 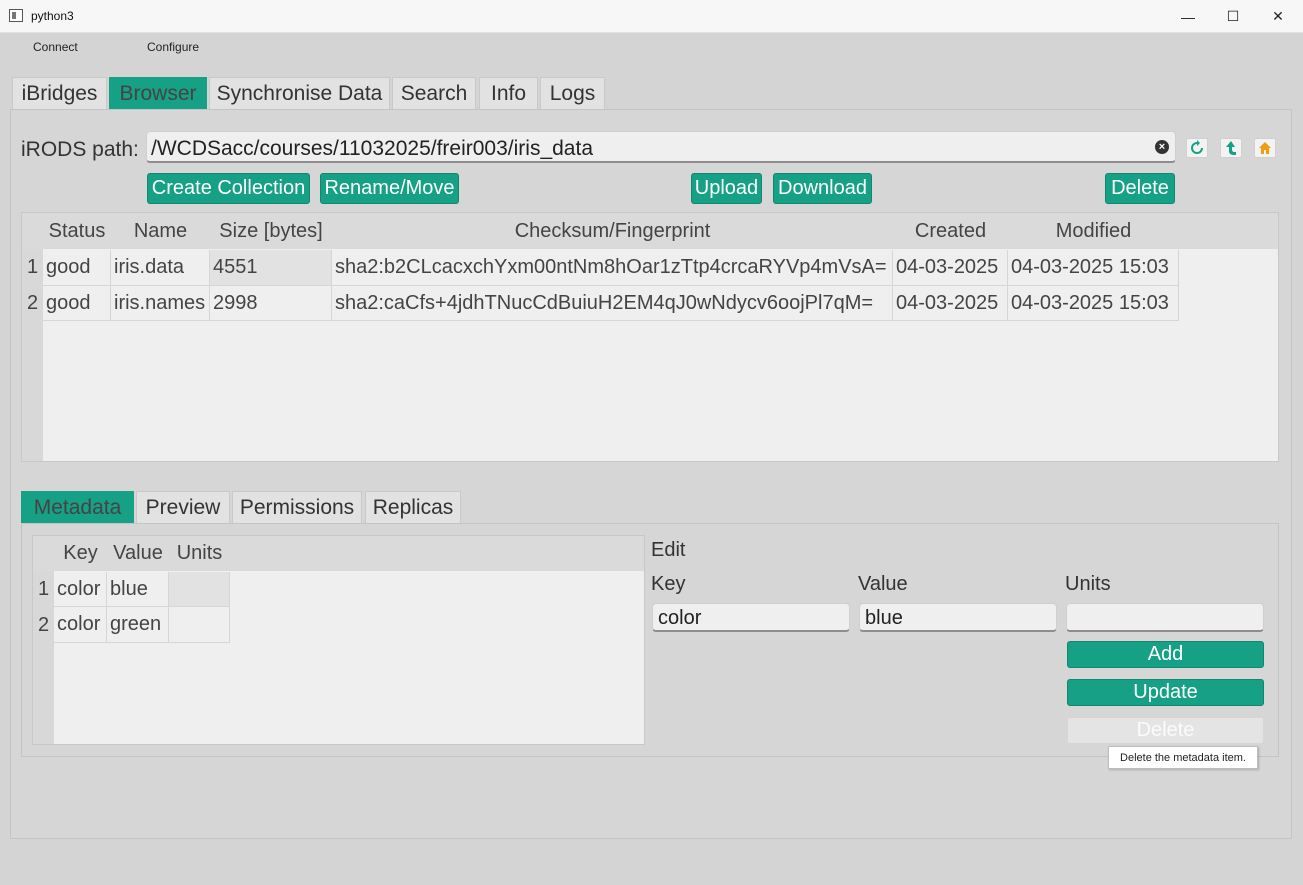 I want to click on refresh-icon, so click(x=1197, y=148).